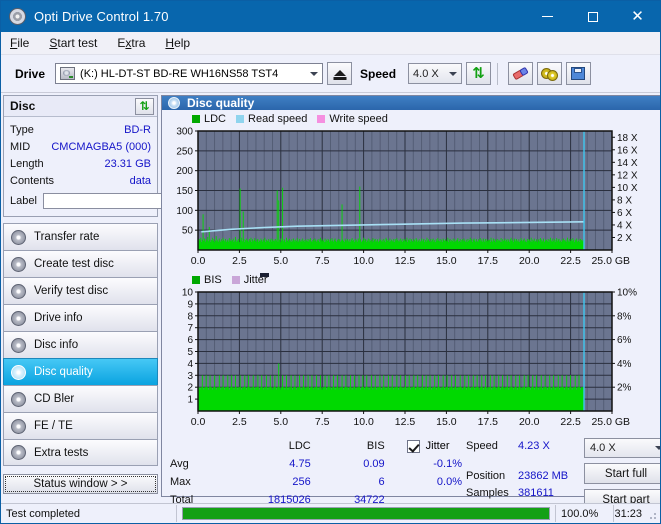 This screenshot has width=661, height=524. I want to click on ldc-avg-value: 4.75, so click(300, 464).